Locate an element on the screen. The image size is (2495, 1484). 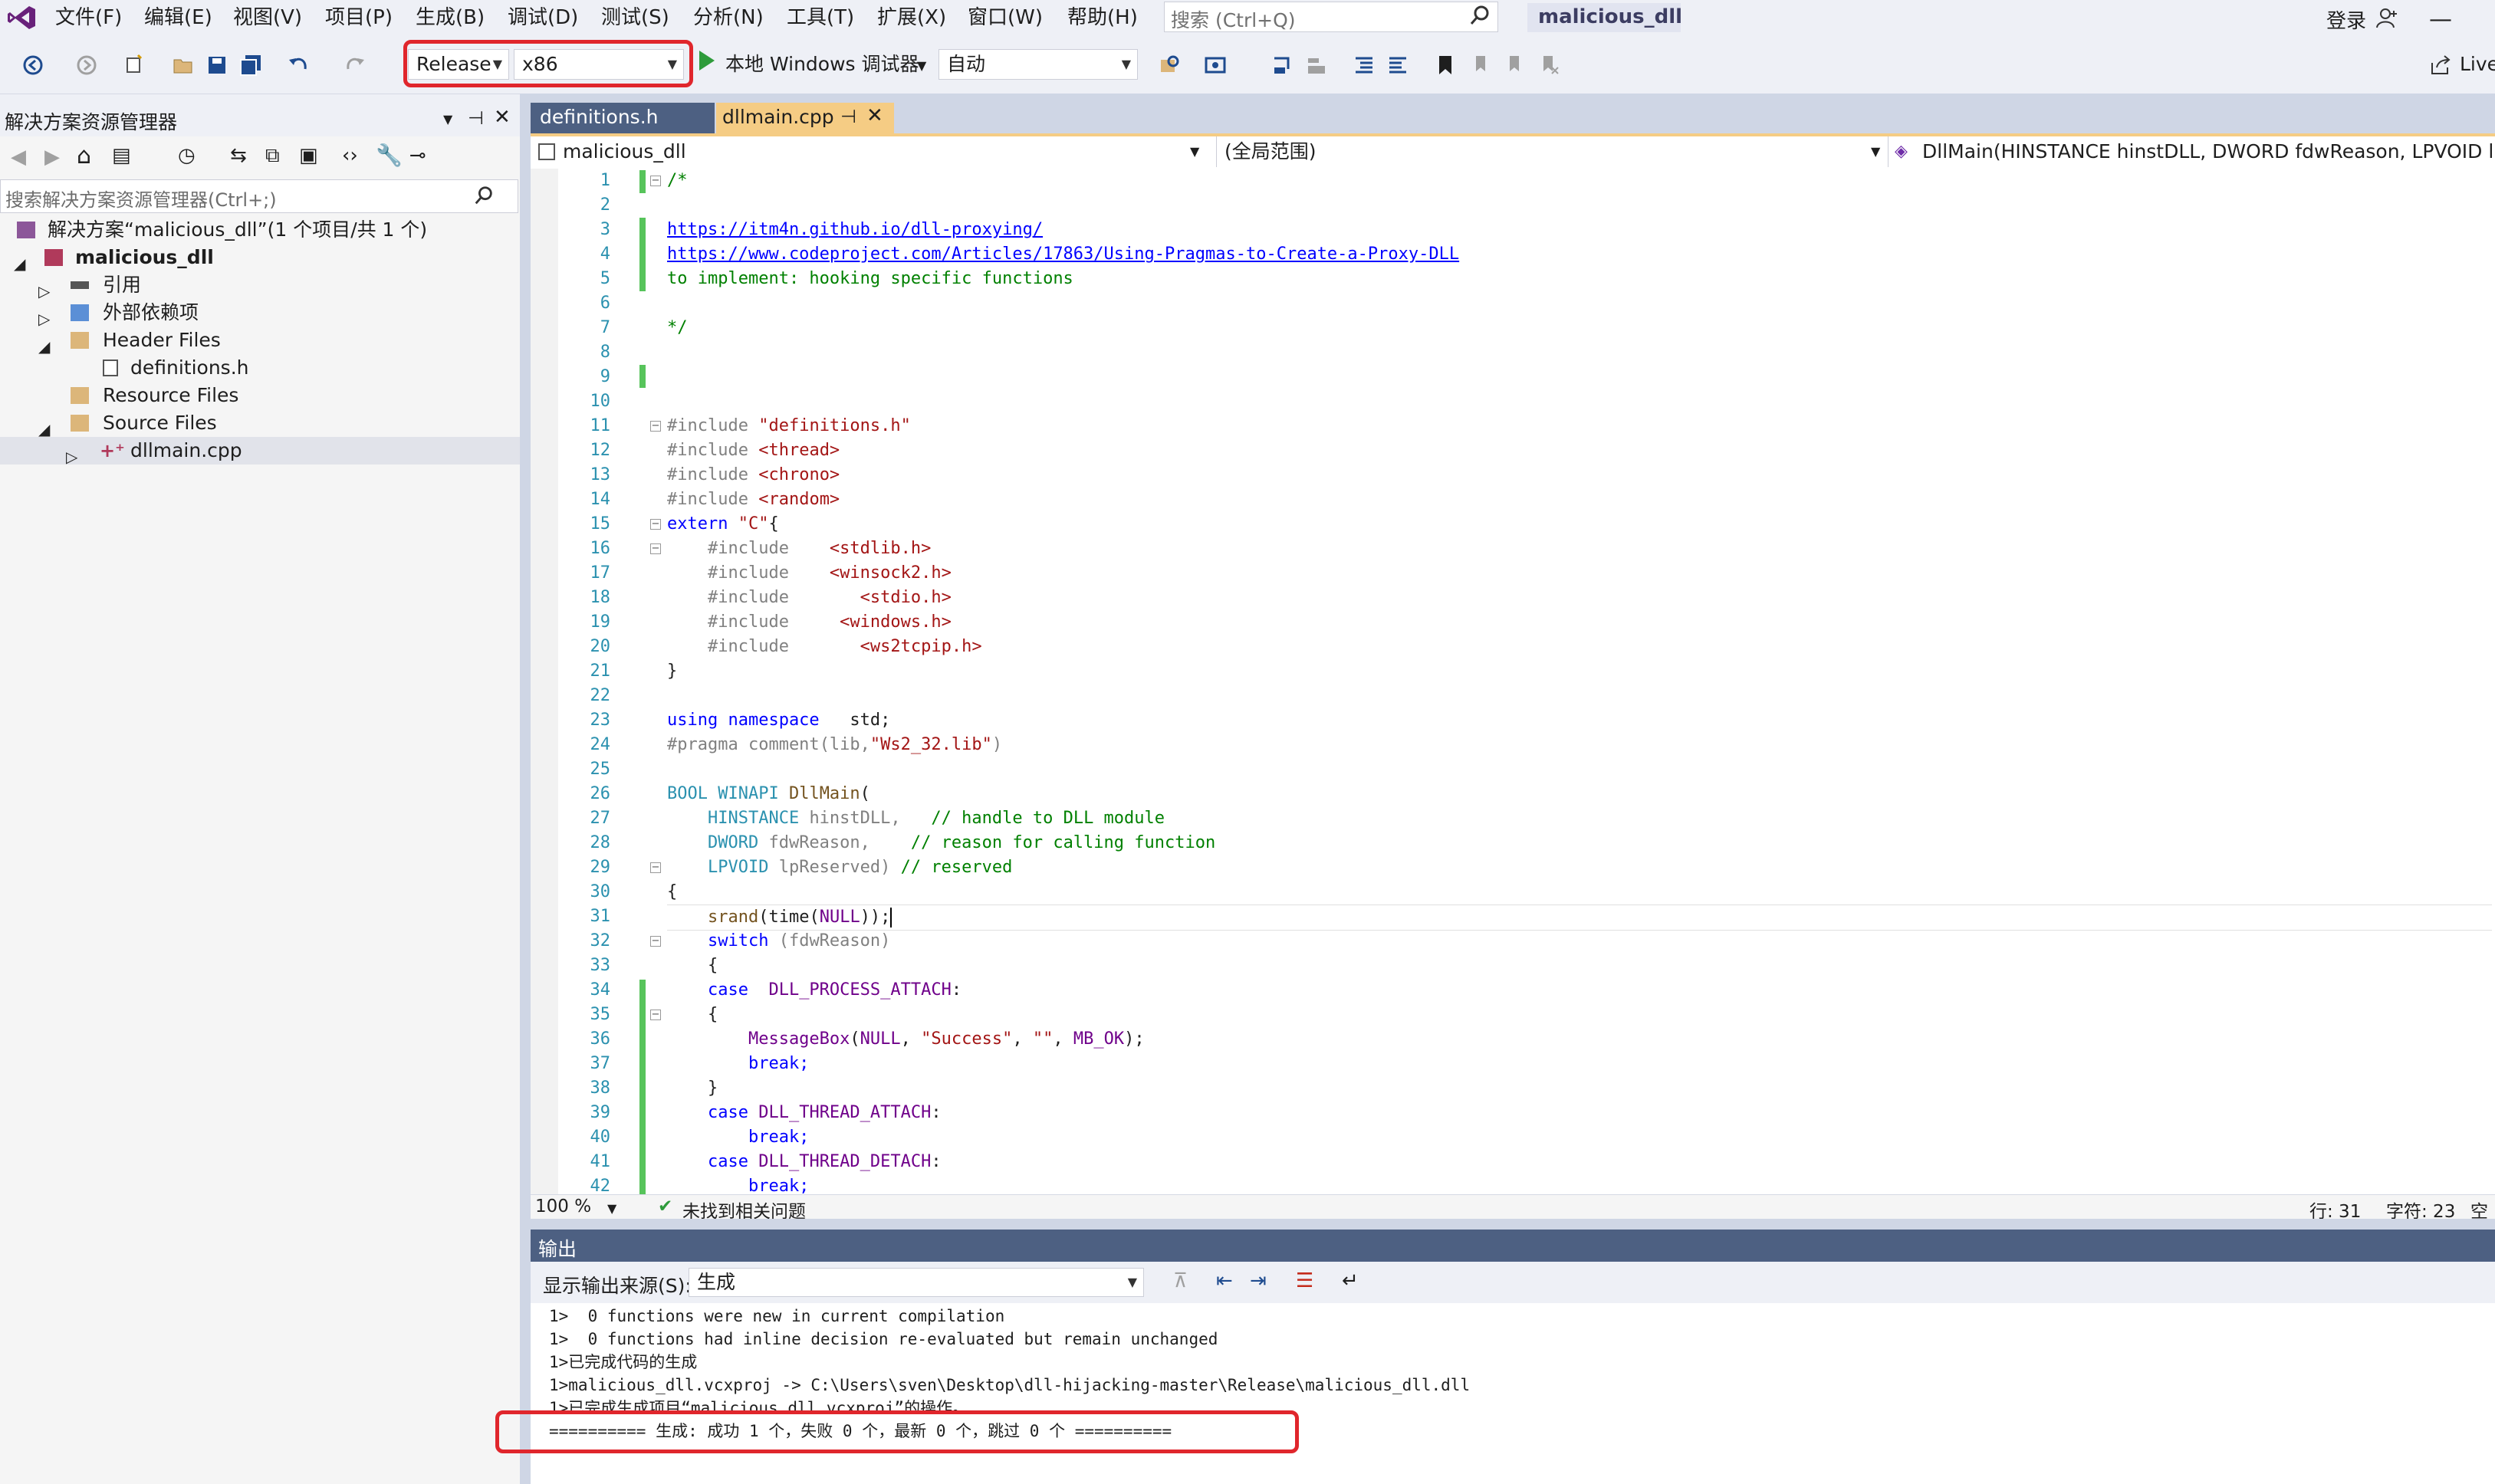
menu-build: 生成(B) is located at coordinates (450, 17).